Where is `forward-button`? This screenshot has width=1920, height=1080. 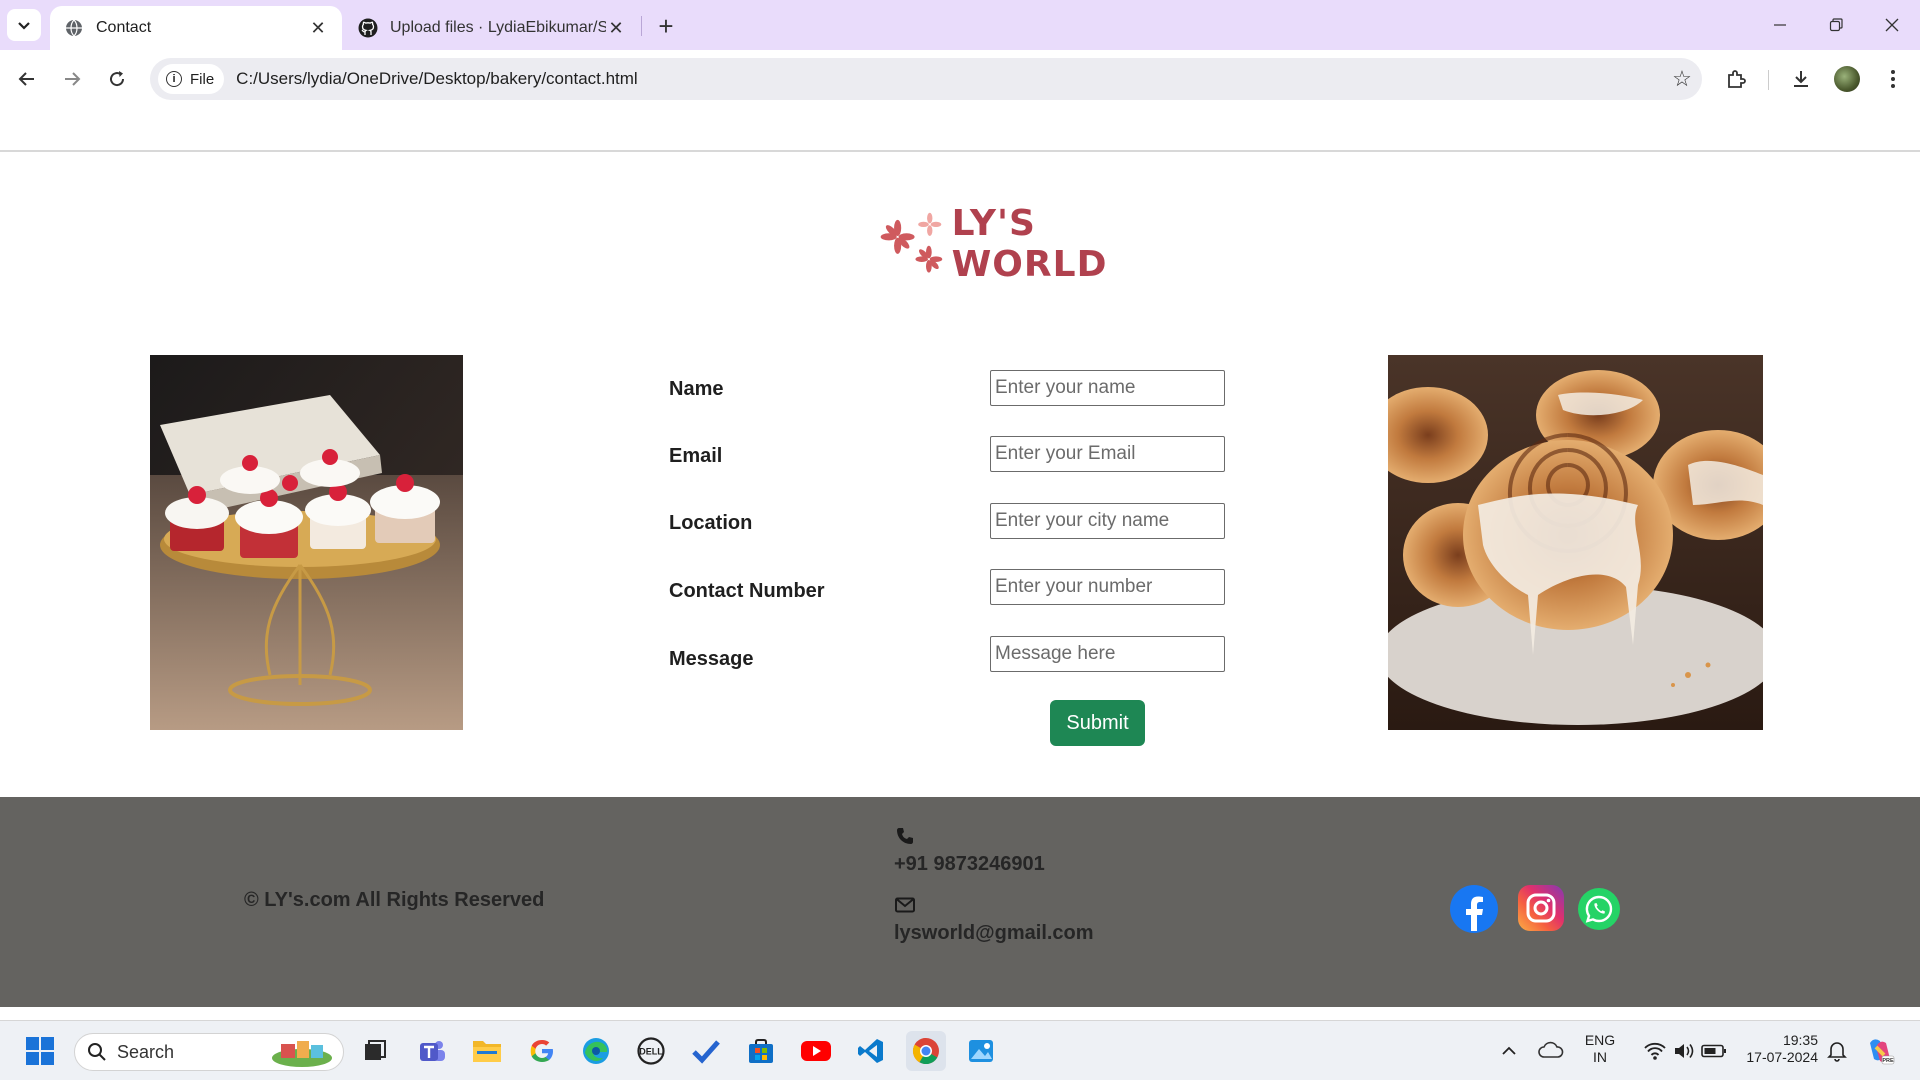 forward-button is located at coordinates (72, 79).